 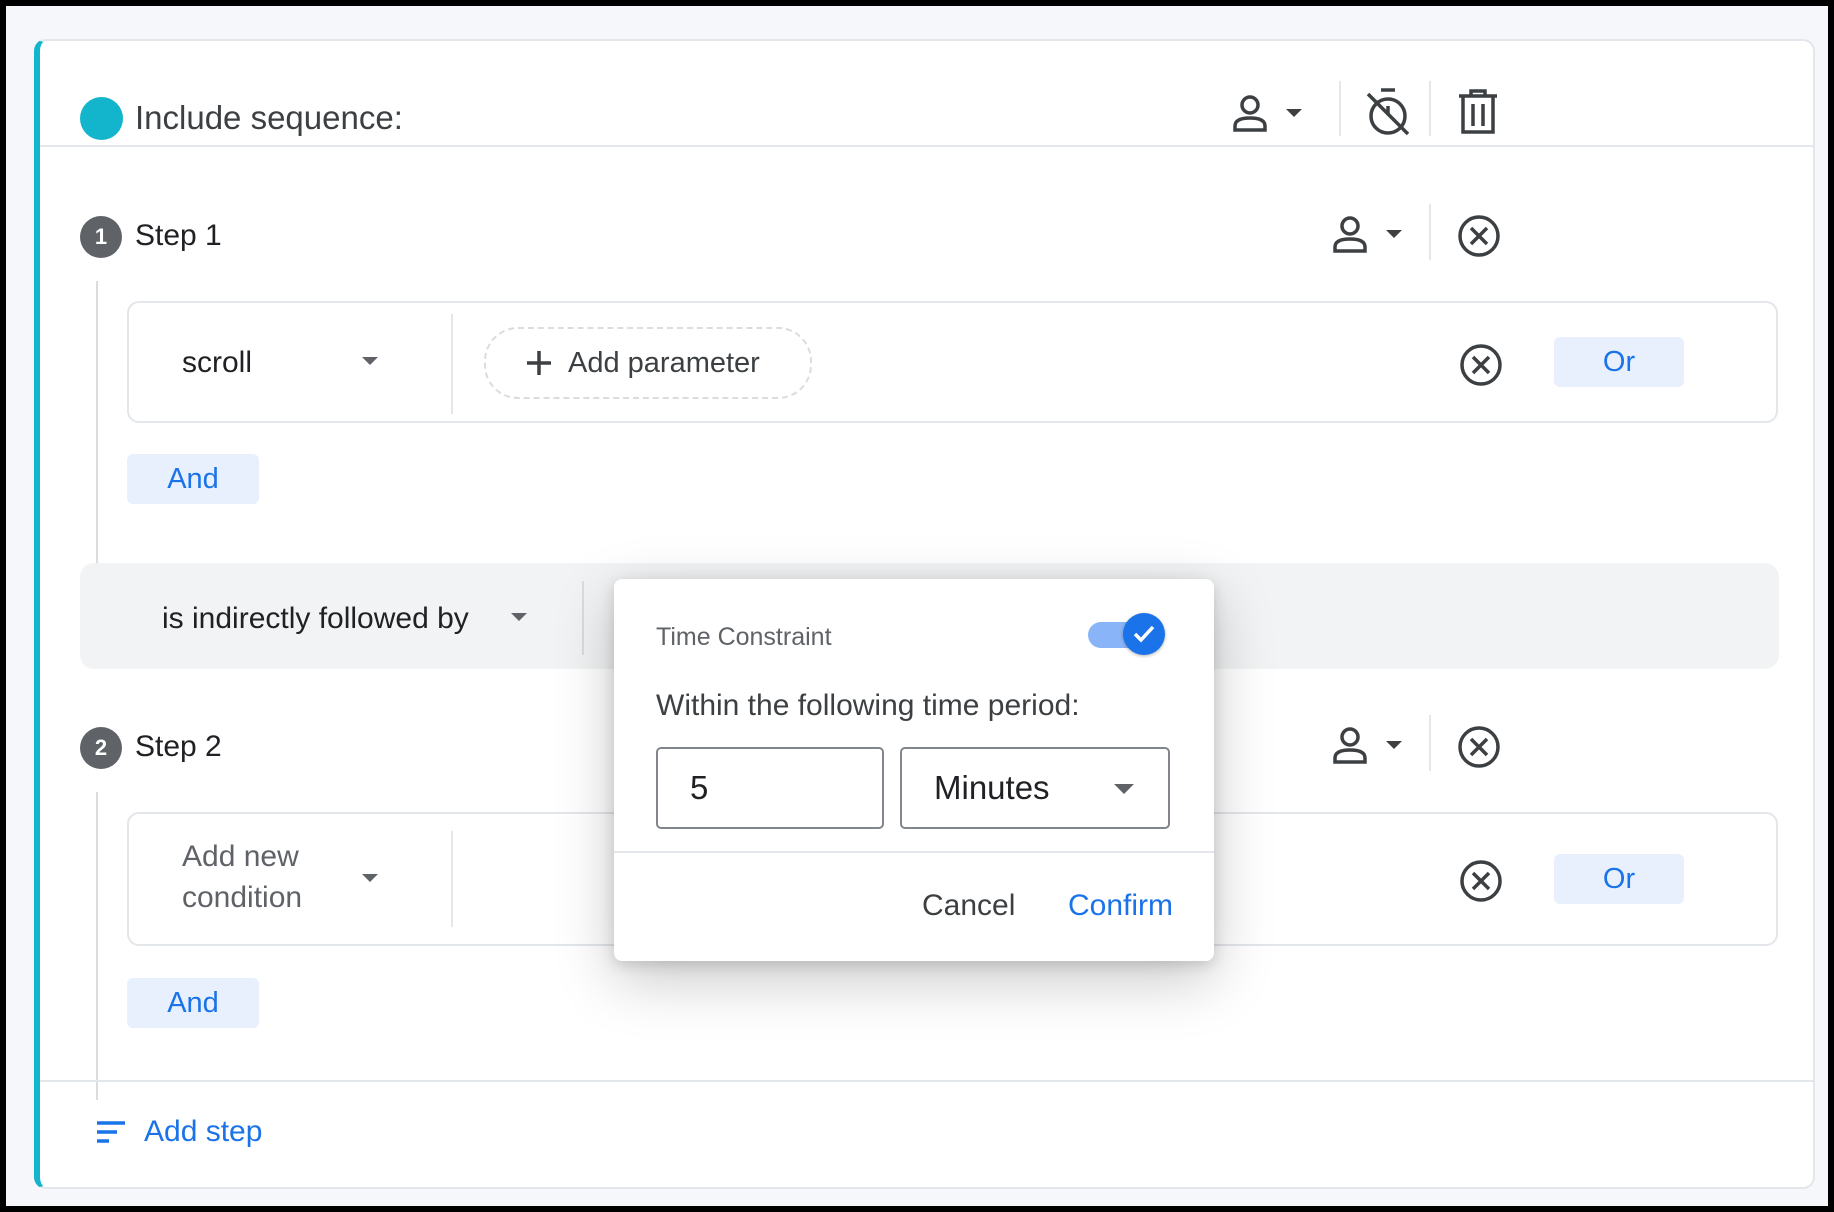 What do you see at coordinates (101, 118) in the screenshot?
I see `sequence-color-dot` at bounding box center [101, 118].